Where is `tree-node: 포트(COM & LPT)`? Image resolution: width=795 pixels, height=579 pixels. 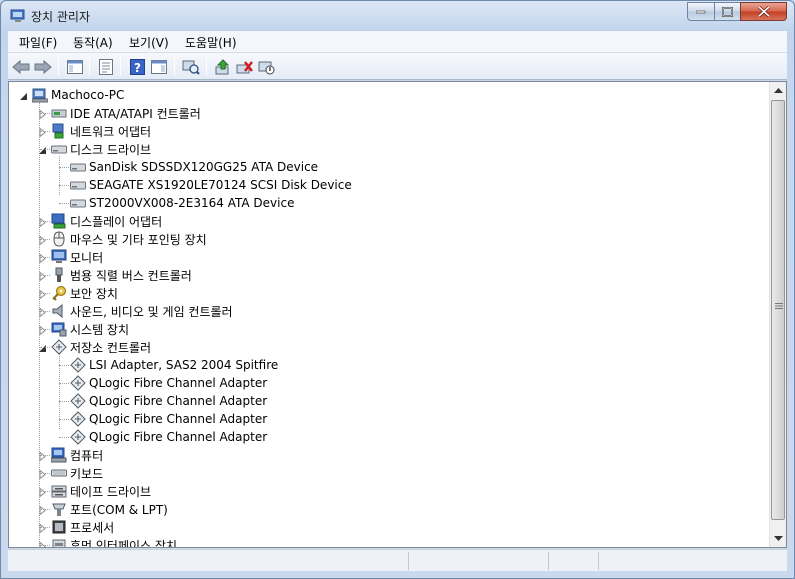 tree-node: 포트(COM & LPT) is located at coordinates (109, 509).